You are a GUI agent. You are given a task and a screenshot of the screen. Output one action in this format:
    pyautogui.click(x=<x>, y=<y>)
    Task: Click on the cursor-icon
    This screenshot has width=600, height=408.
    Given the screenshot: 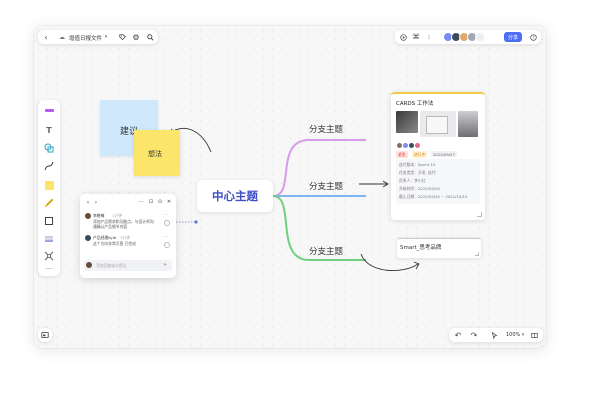 What is the action you would take?
    pyautogui.click(x=494, y=335)
    